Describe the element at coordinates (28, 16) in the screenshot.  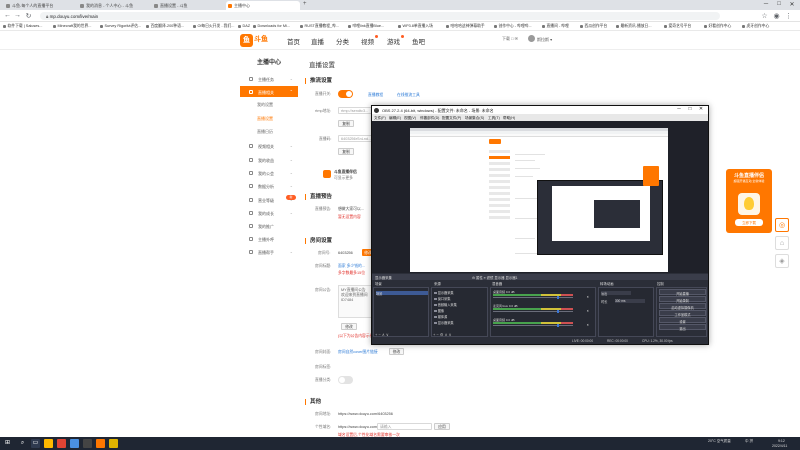
I see `reload-icon: ↻` at that location.